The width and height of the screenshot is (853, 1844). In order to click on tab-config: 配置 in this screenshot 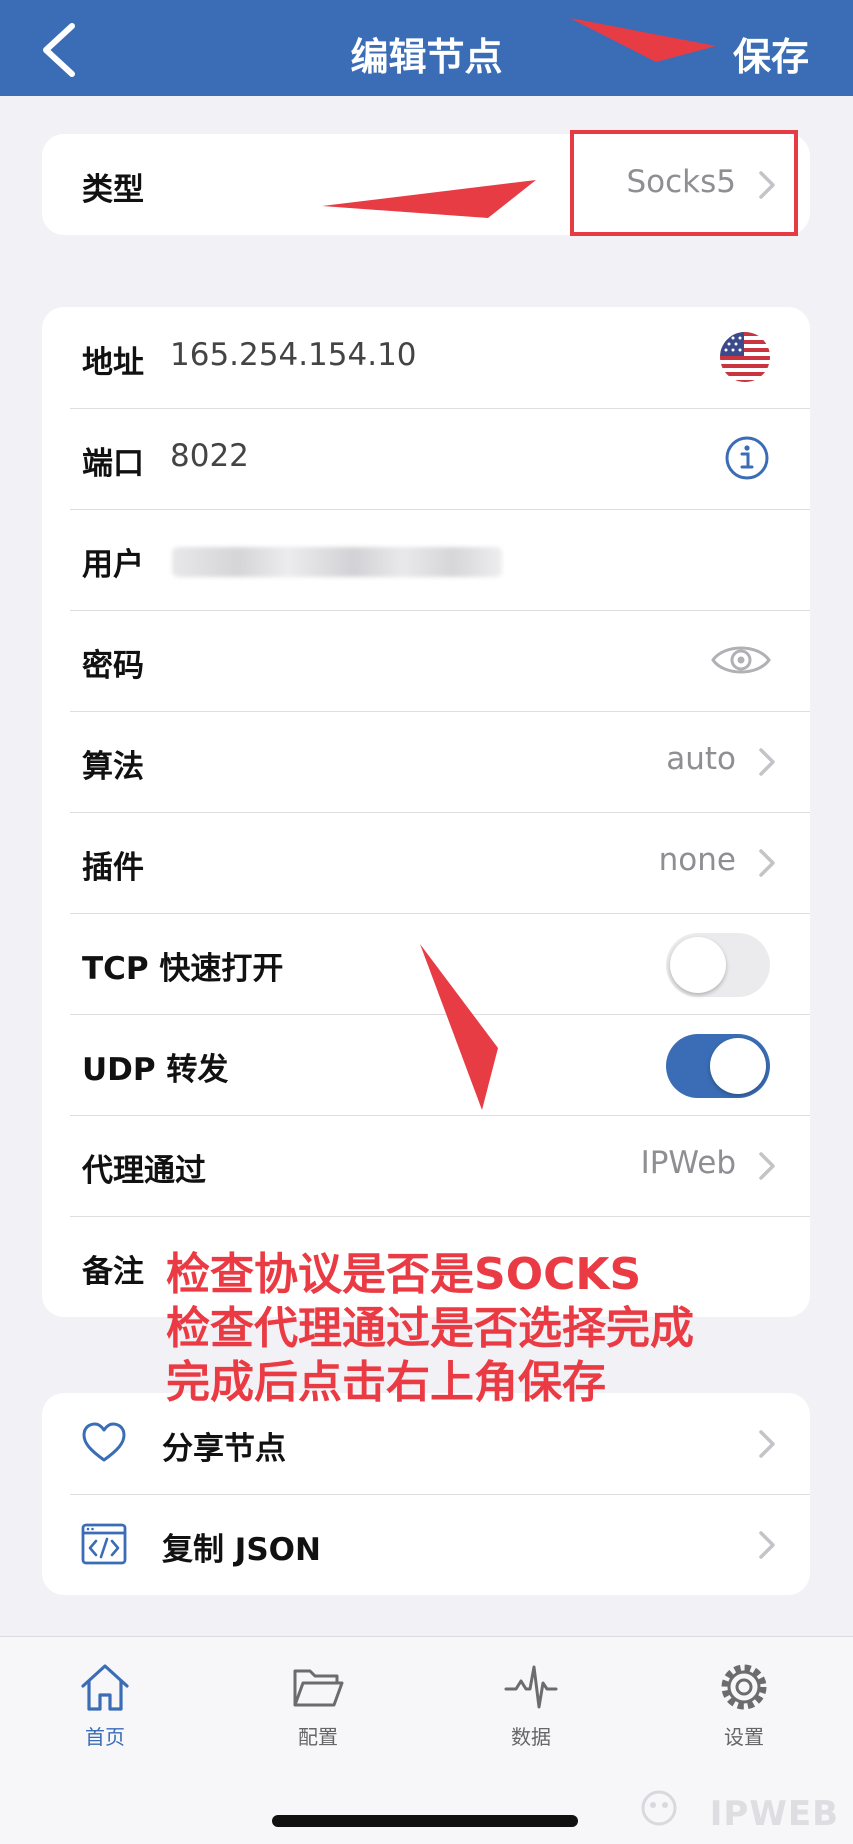, I will do `click(318, 1704)`.